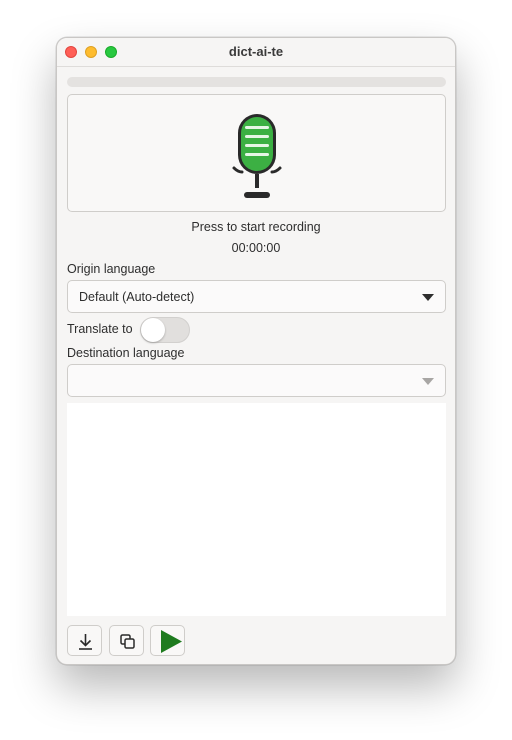 This screenshot has height=740, width=512. Describe the element at coordinates (153, 330) in the screenshot. I see `toggle-knob` at that location.